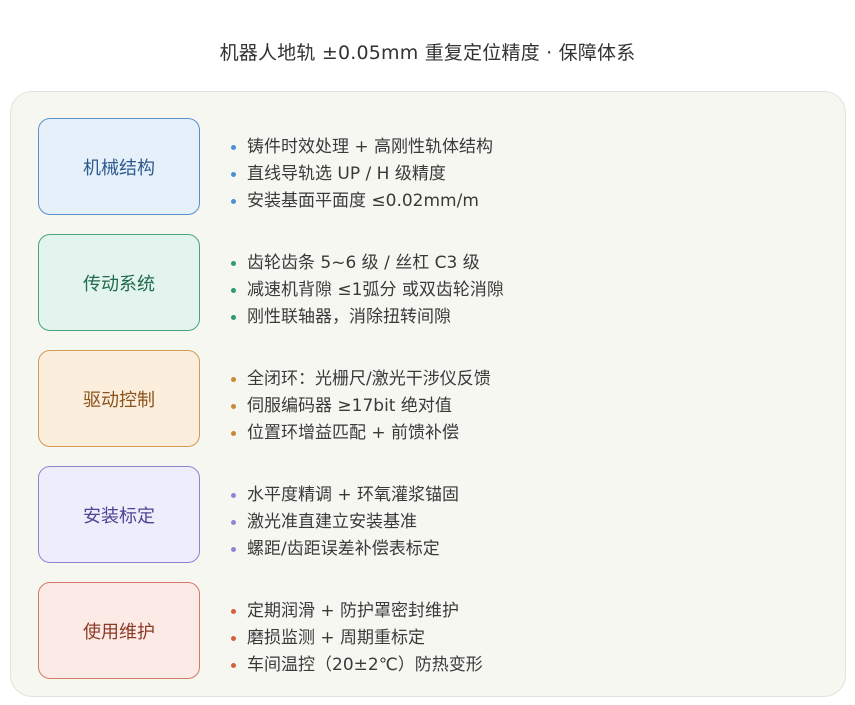  I want to click on category-label: 传动系统, so click(119, 284).